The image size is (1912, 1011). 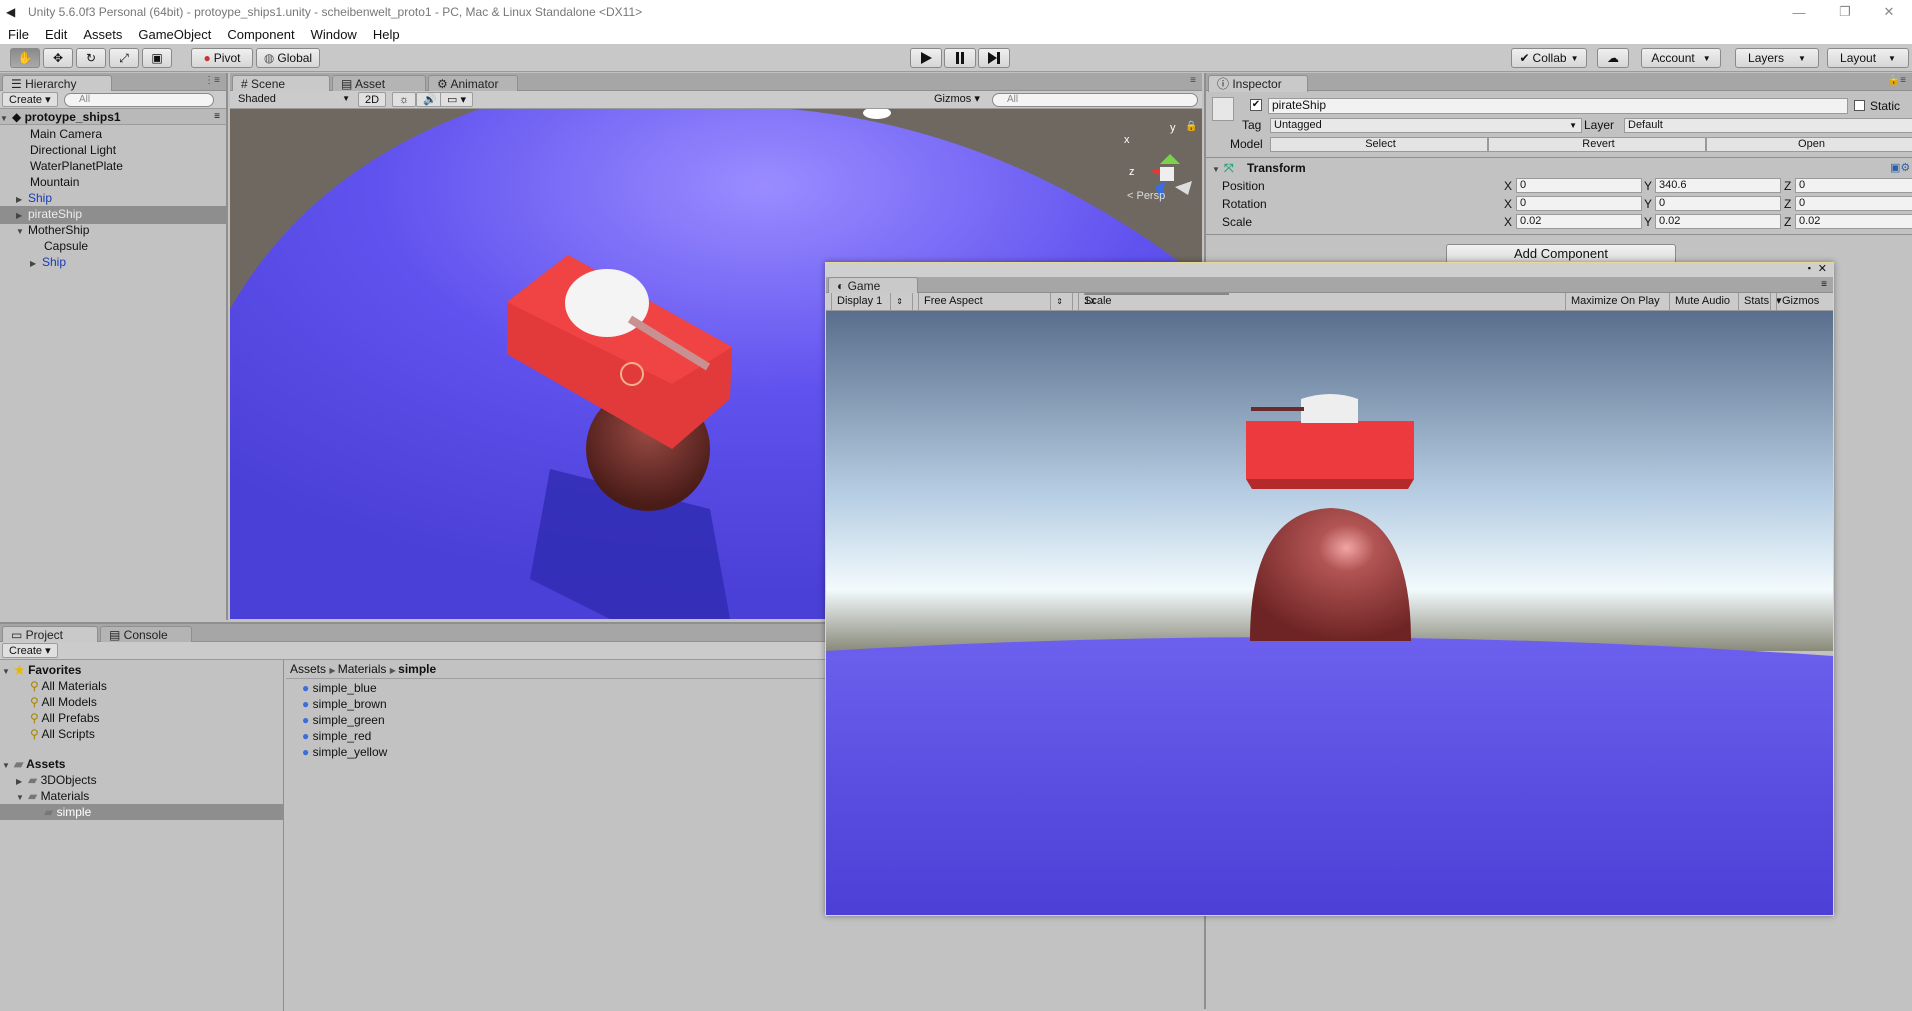 I want to click on pause-button, so click(x=960, y=58).